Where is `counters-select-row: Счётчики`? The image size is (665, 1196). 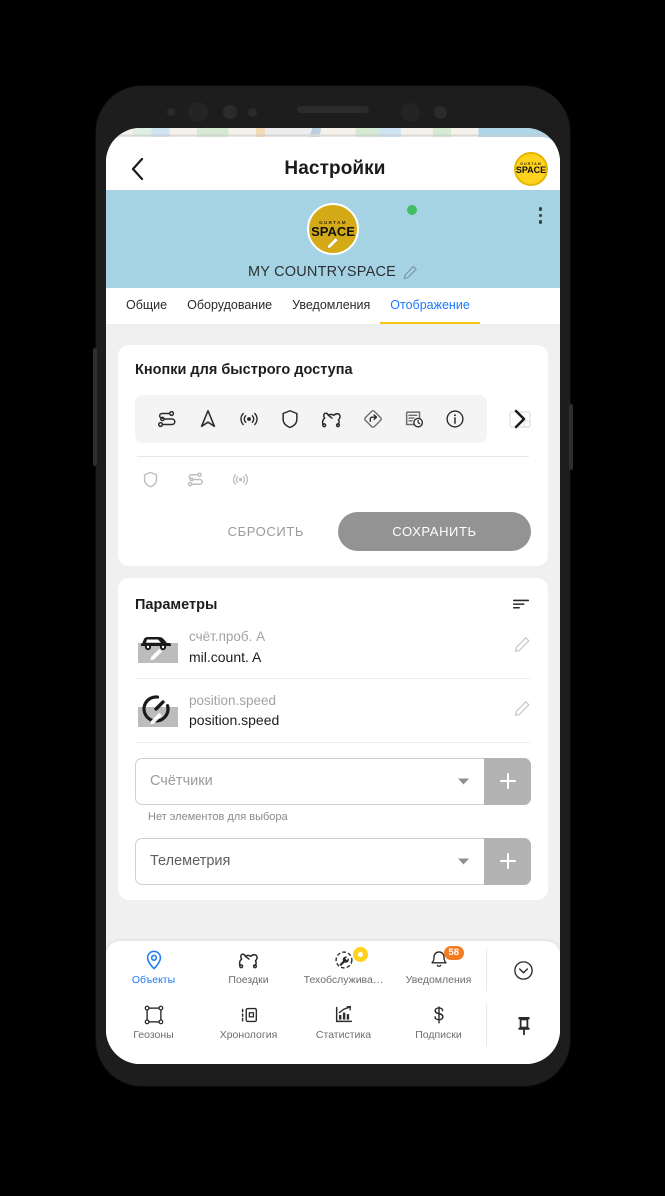 counters-select-row: Счётчики is located at coordinates (333, 781).